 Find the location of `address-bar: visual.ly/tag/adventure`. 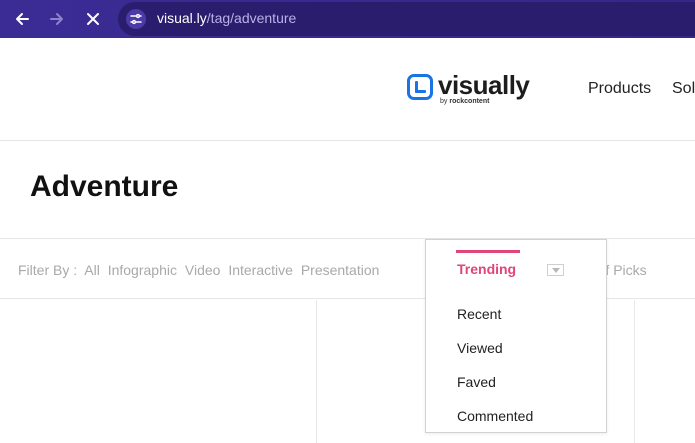

address-bar: visual.ly/tag/adventure is located at coordinates (406, 19).